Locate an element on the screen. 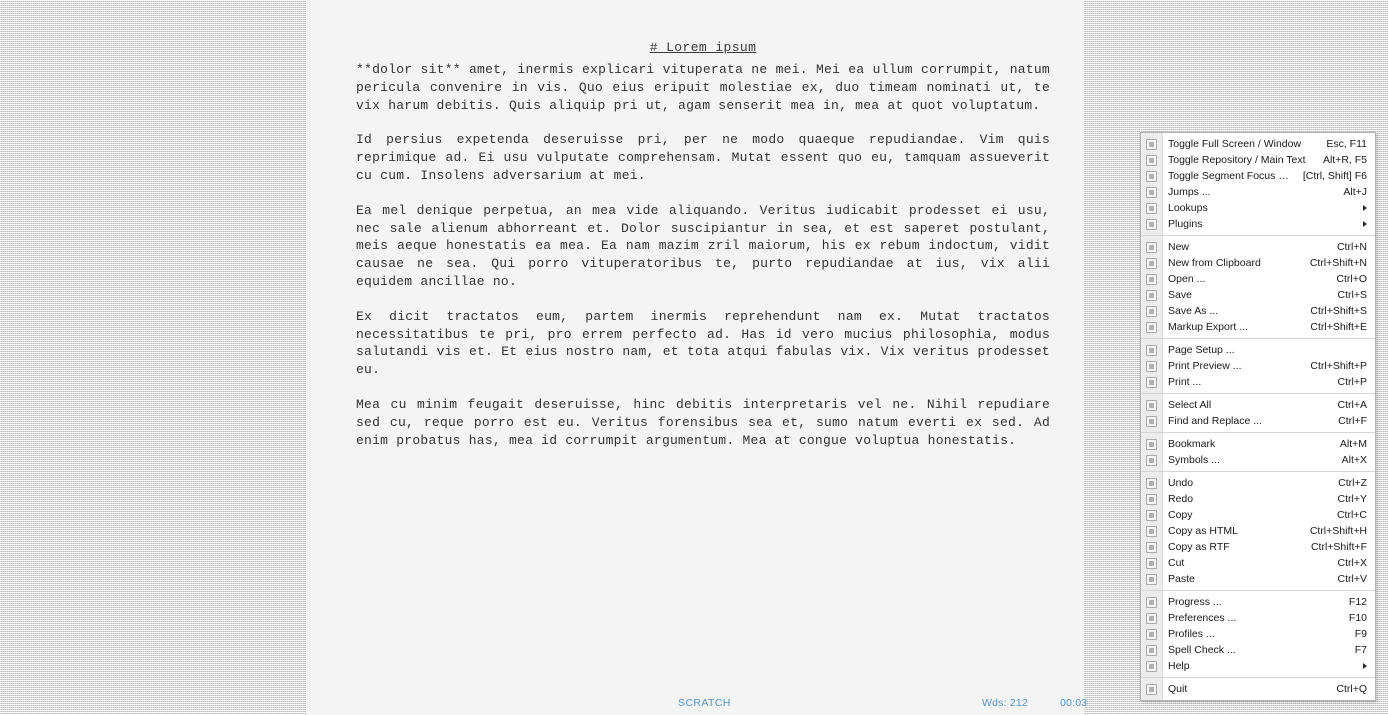  menu-item-label: Save is located at coordinates (1180, 295).